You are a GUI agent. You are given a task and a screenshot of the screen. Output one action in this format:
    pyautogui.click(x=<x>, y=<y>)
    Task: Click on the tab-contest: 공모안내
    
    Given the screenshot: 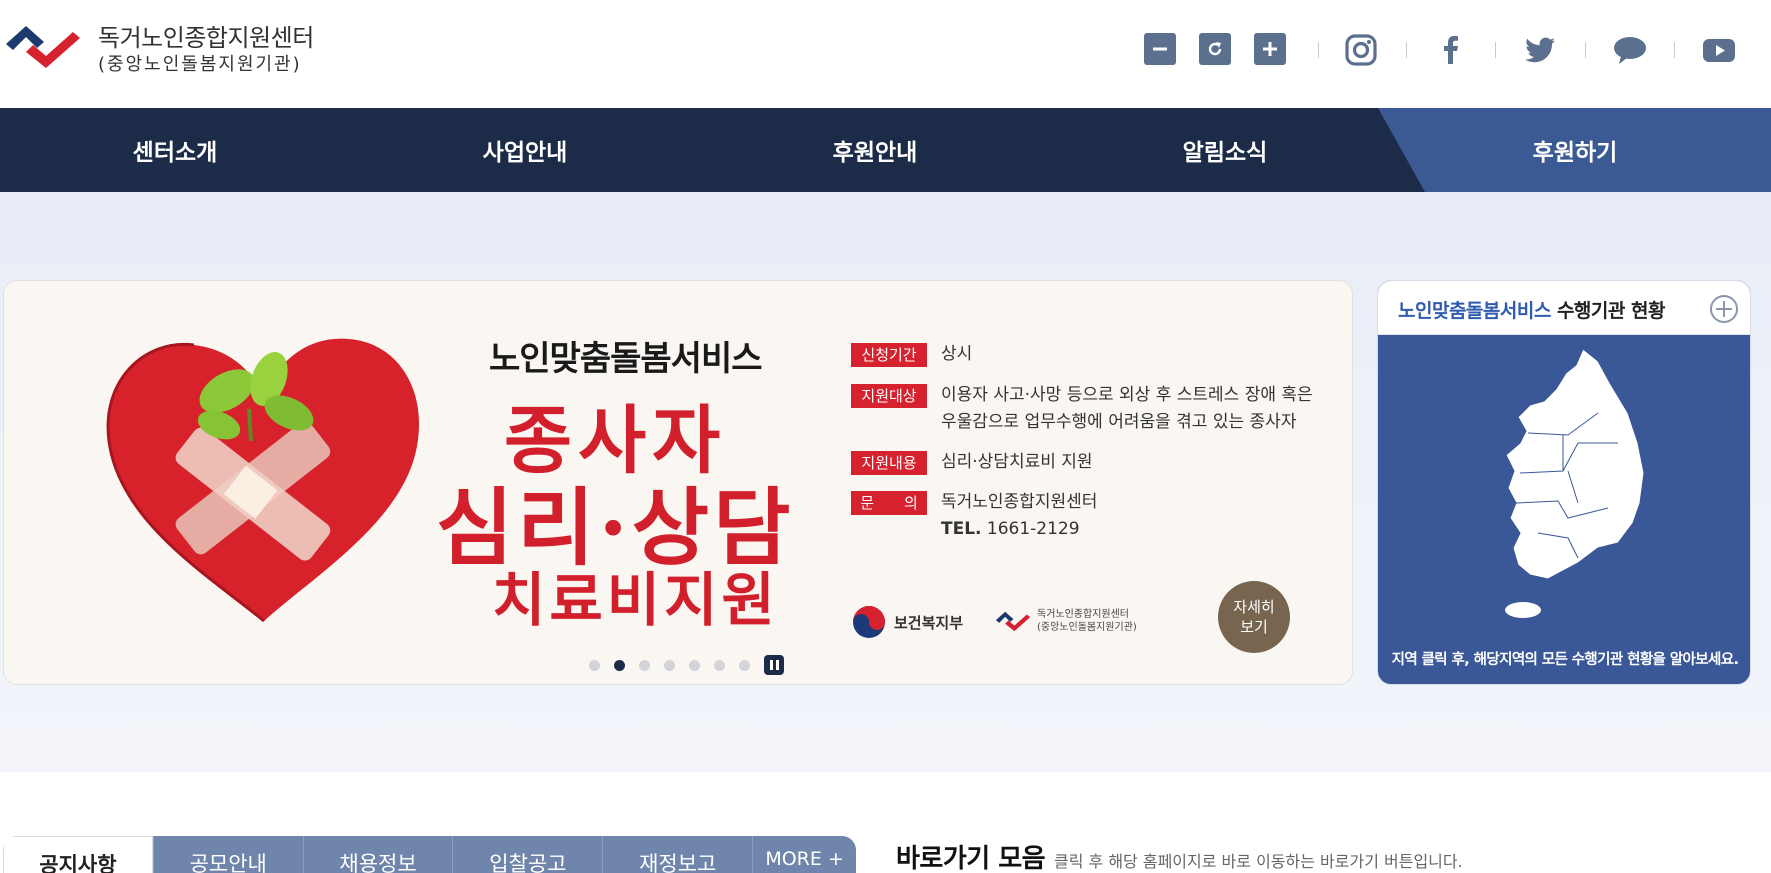 What is the action you would take?
    pyautogui.click(x=227, y=854)
    